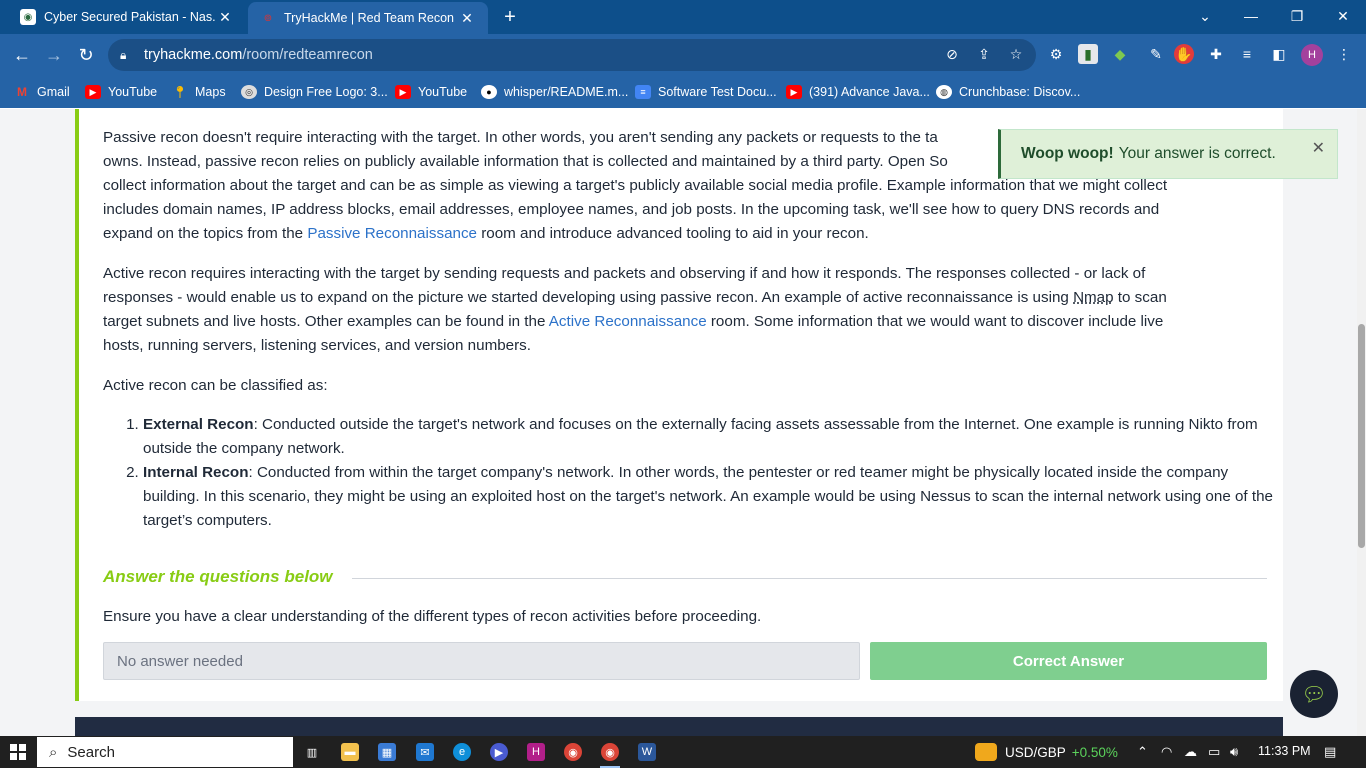  What do you see at coordinates (610, 752) in the screenshot?
I see `chrome-active-icon: ◉` at bounding box center [610, 752].